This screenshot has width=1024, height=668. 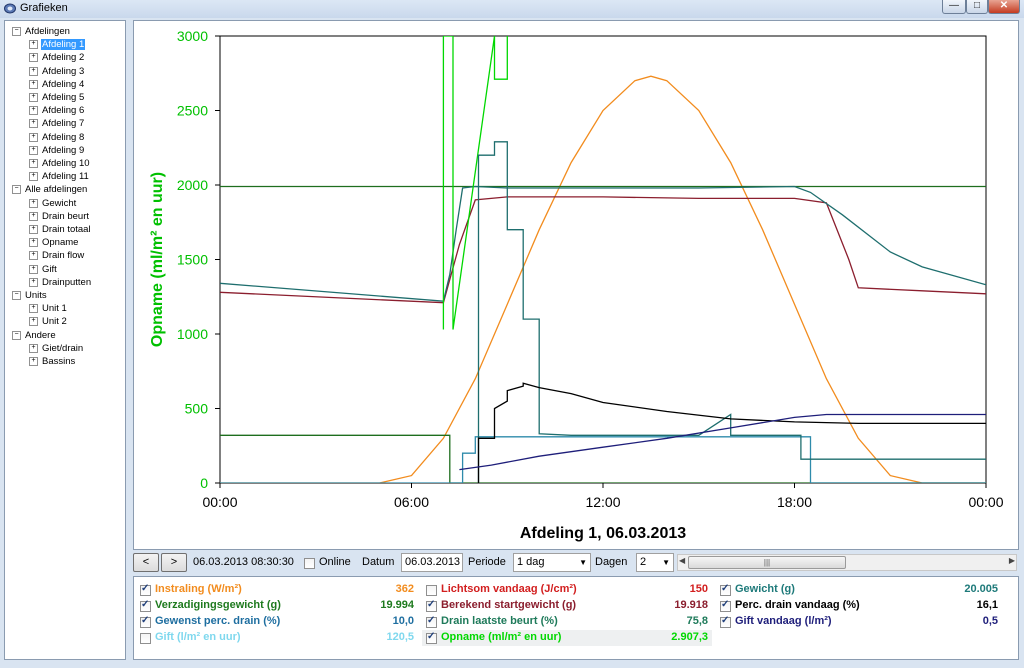 What do you see at coordinates (218, 605) in the screenshot?
I see `legend-series-name: Verzadigingsgewicht (g)` at bounding box center [218, 605].